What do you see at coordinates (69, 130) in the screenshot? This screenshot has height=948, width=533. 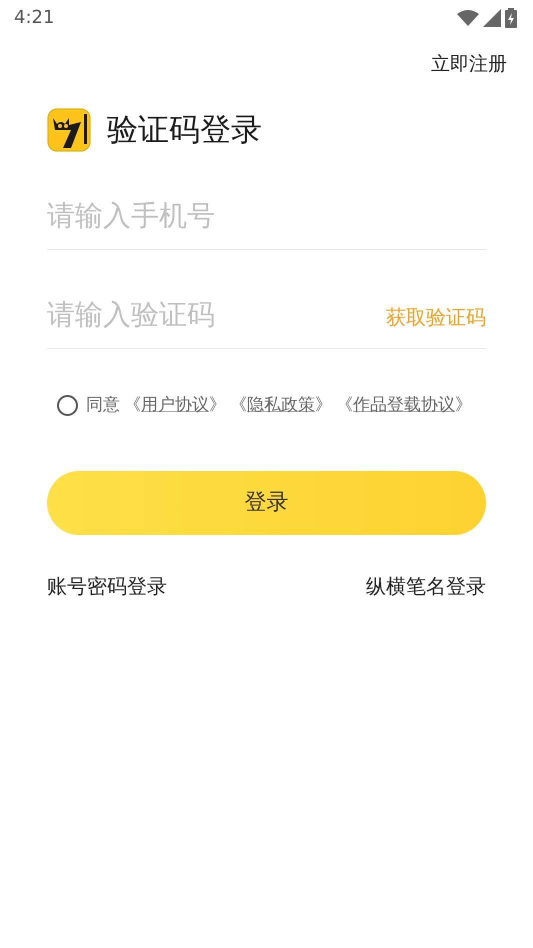 I see `cat-logo-icon` at bounding box center [69, 130].